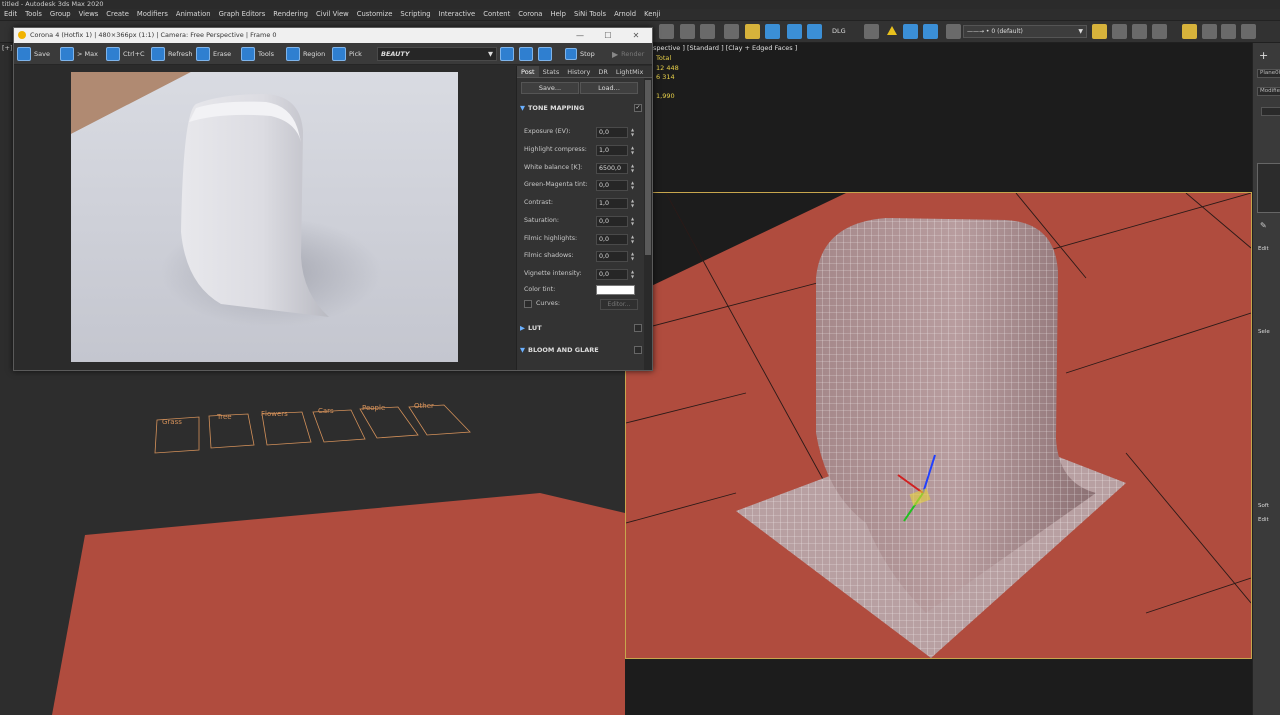 This screenshot has width=1280, height=715. Describe the element at coordinates (60, 14) in the screenshot. I see `menu-group: Group` at that location.